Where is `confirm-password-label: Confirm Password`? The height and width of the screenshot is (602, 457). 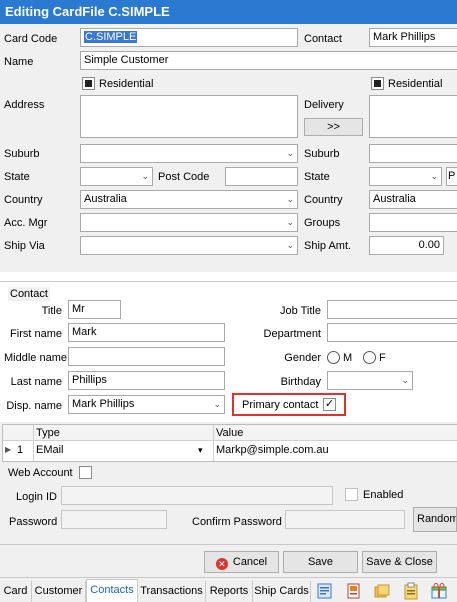 confirm-password-label: Confirm Password is located at coordinates (237, 522).